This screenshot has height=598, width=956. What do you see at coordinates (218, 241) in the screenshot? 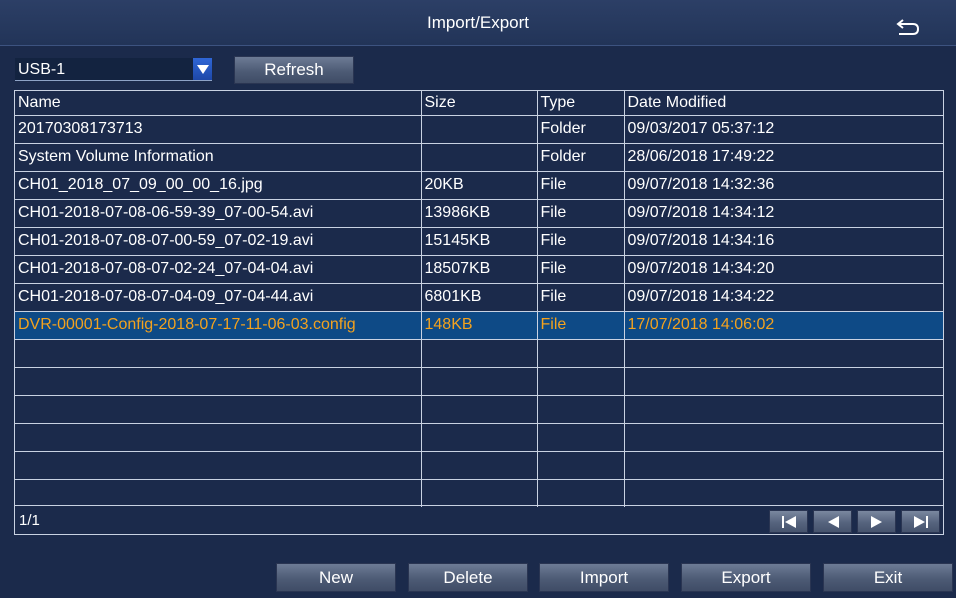
I see `cell-name: CH01-2018-07-08-07-00-59_07-02-19.avi` at bounding box center [218, 241].